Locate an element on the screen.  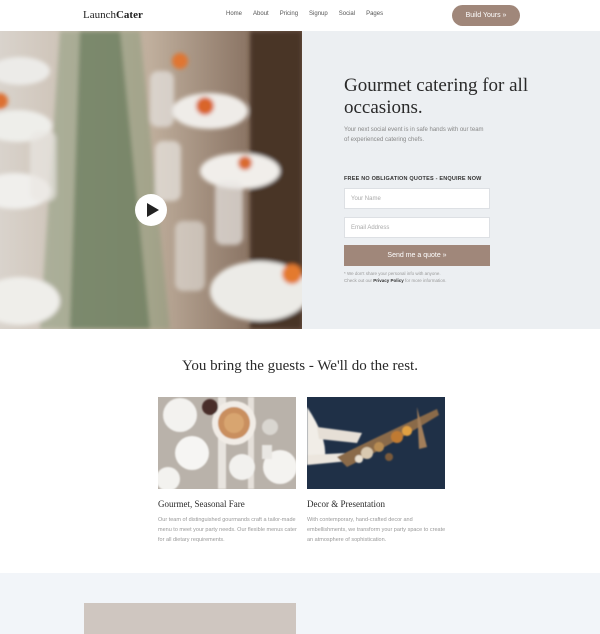
play-video-button is located at coordinates (151, 210).